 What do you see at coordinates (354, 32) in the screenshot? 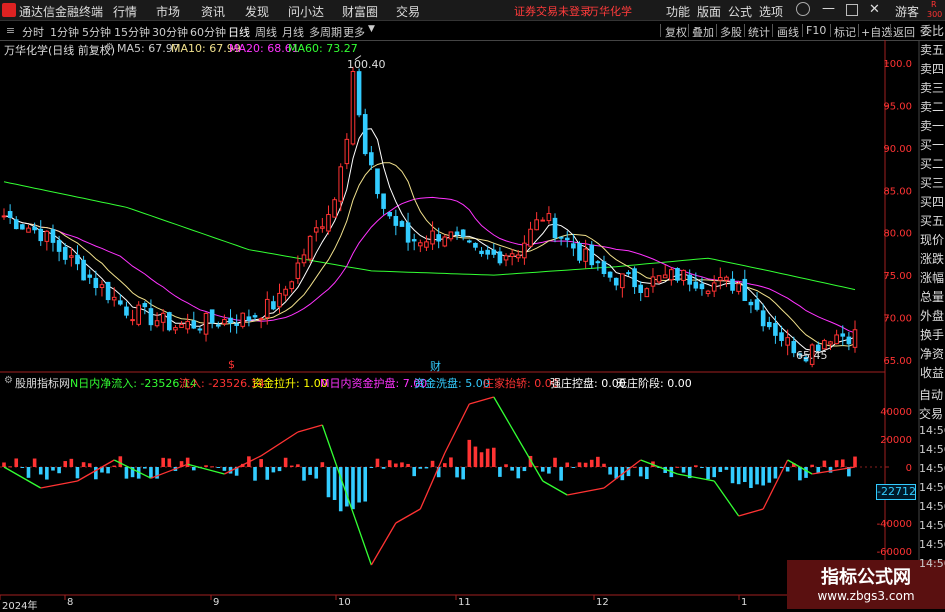
I see `tab-more: 更多` at bounding box center [354, 32].